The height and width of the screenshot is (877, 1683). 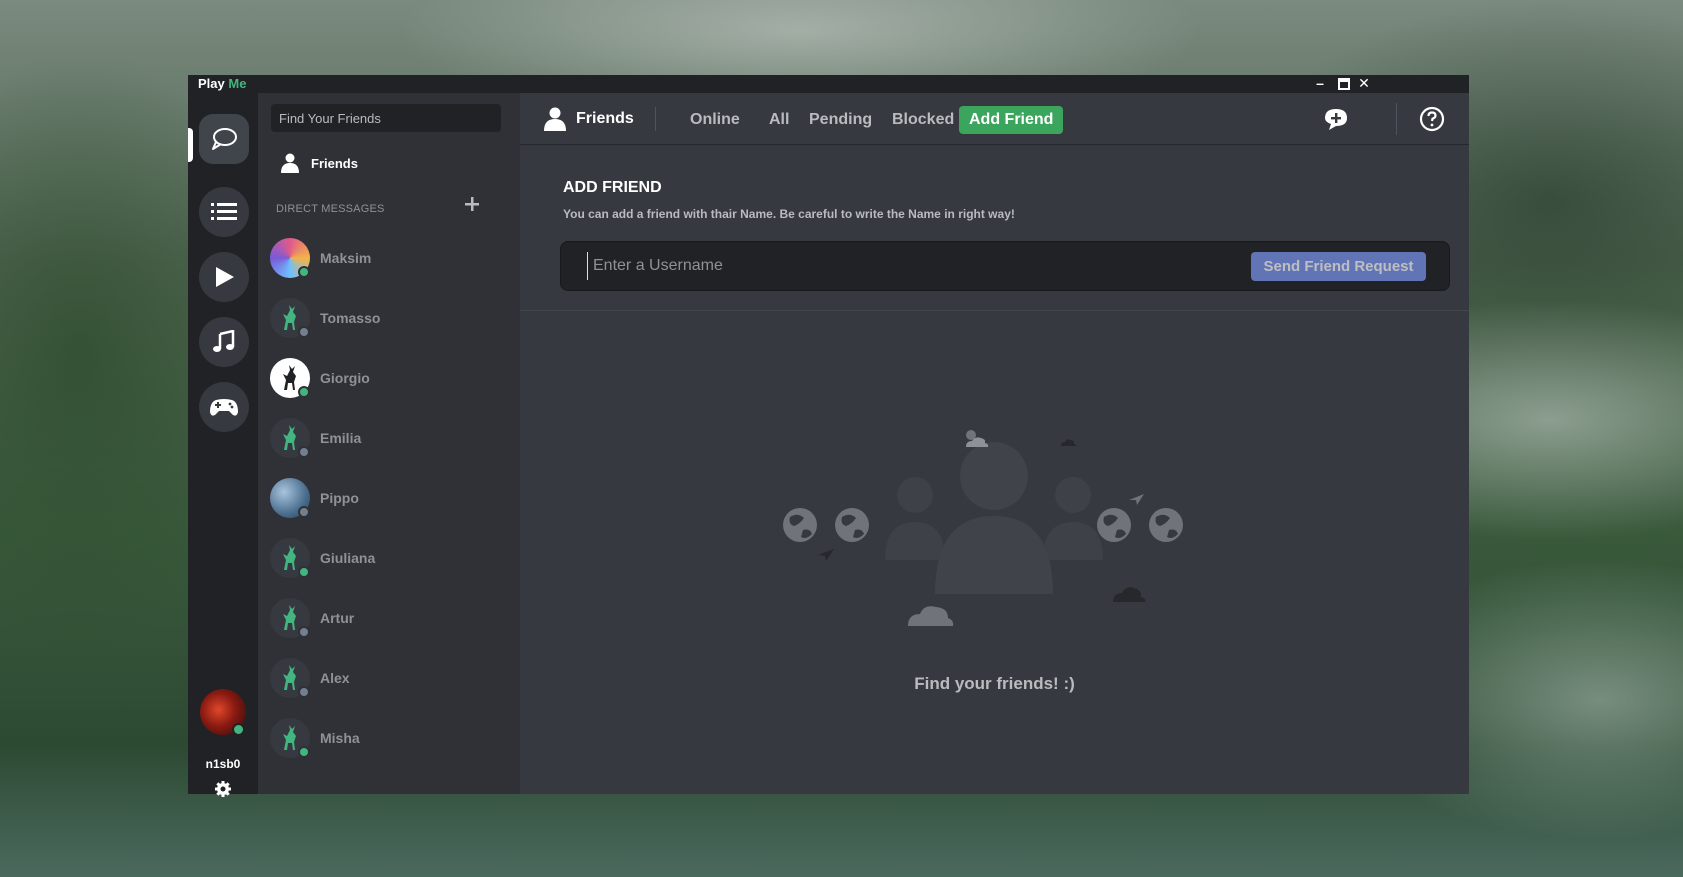 What do you see at coordinates (389, 739) in the screenshot?
I see `dm-item: Misha` at bounding box center [389, 739].